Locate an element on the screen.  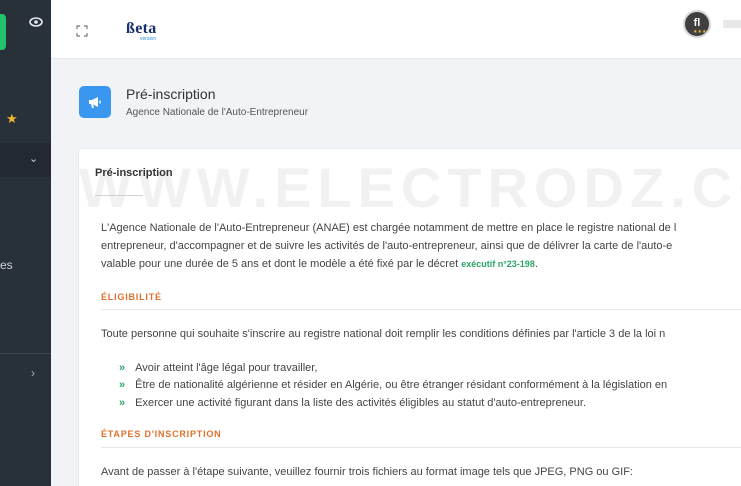
chevron-right-icon: › is located at coordinates (33, 373).